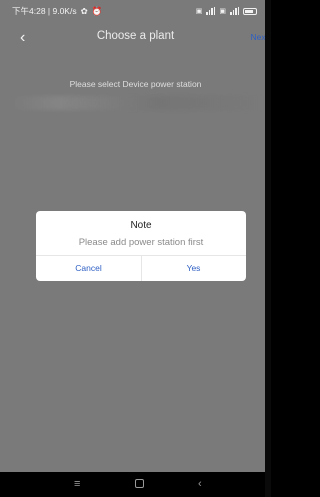 This screenshot has height=497, width=320. I want to click on status-left: 下午4:28 | 9.0K/s ✿ ⏰, so click(57, 11).